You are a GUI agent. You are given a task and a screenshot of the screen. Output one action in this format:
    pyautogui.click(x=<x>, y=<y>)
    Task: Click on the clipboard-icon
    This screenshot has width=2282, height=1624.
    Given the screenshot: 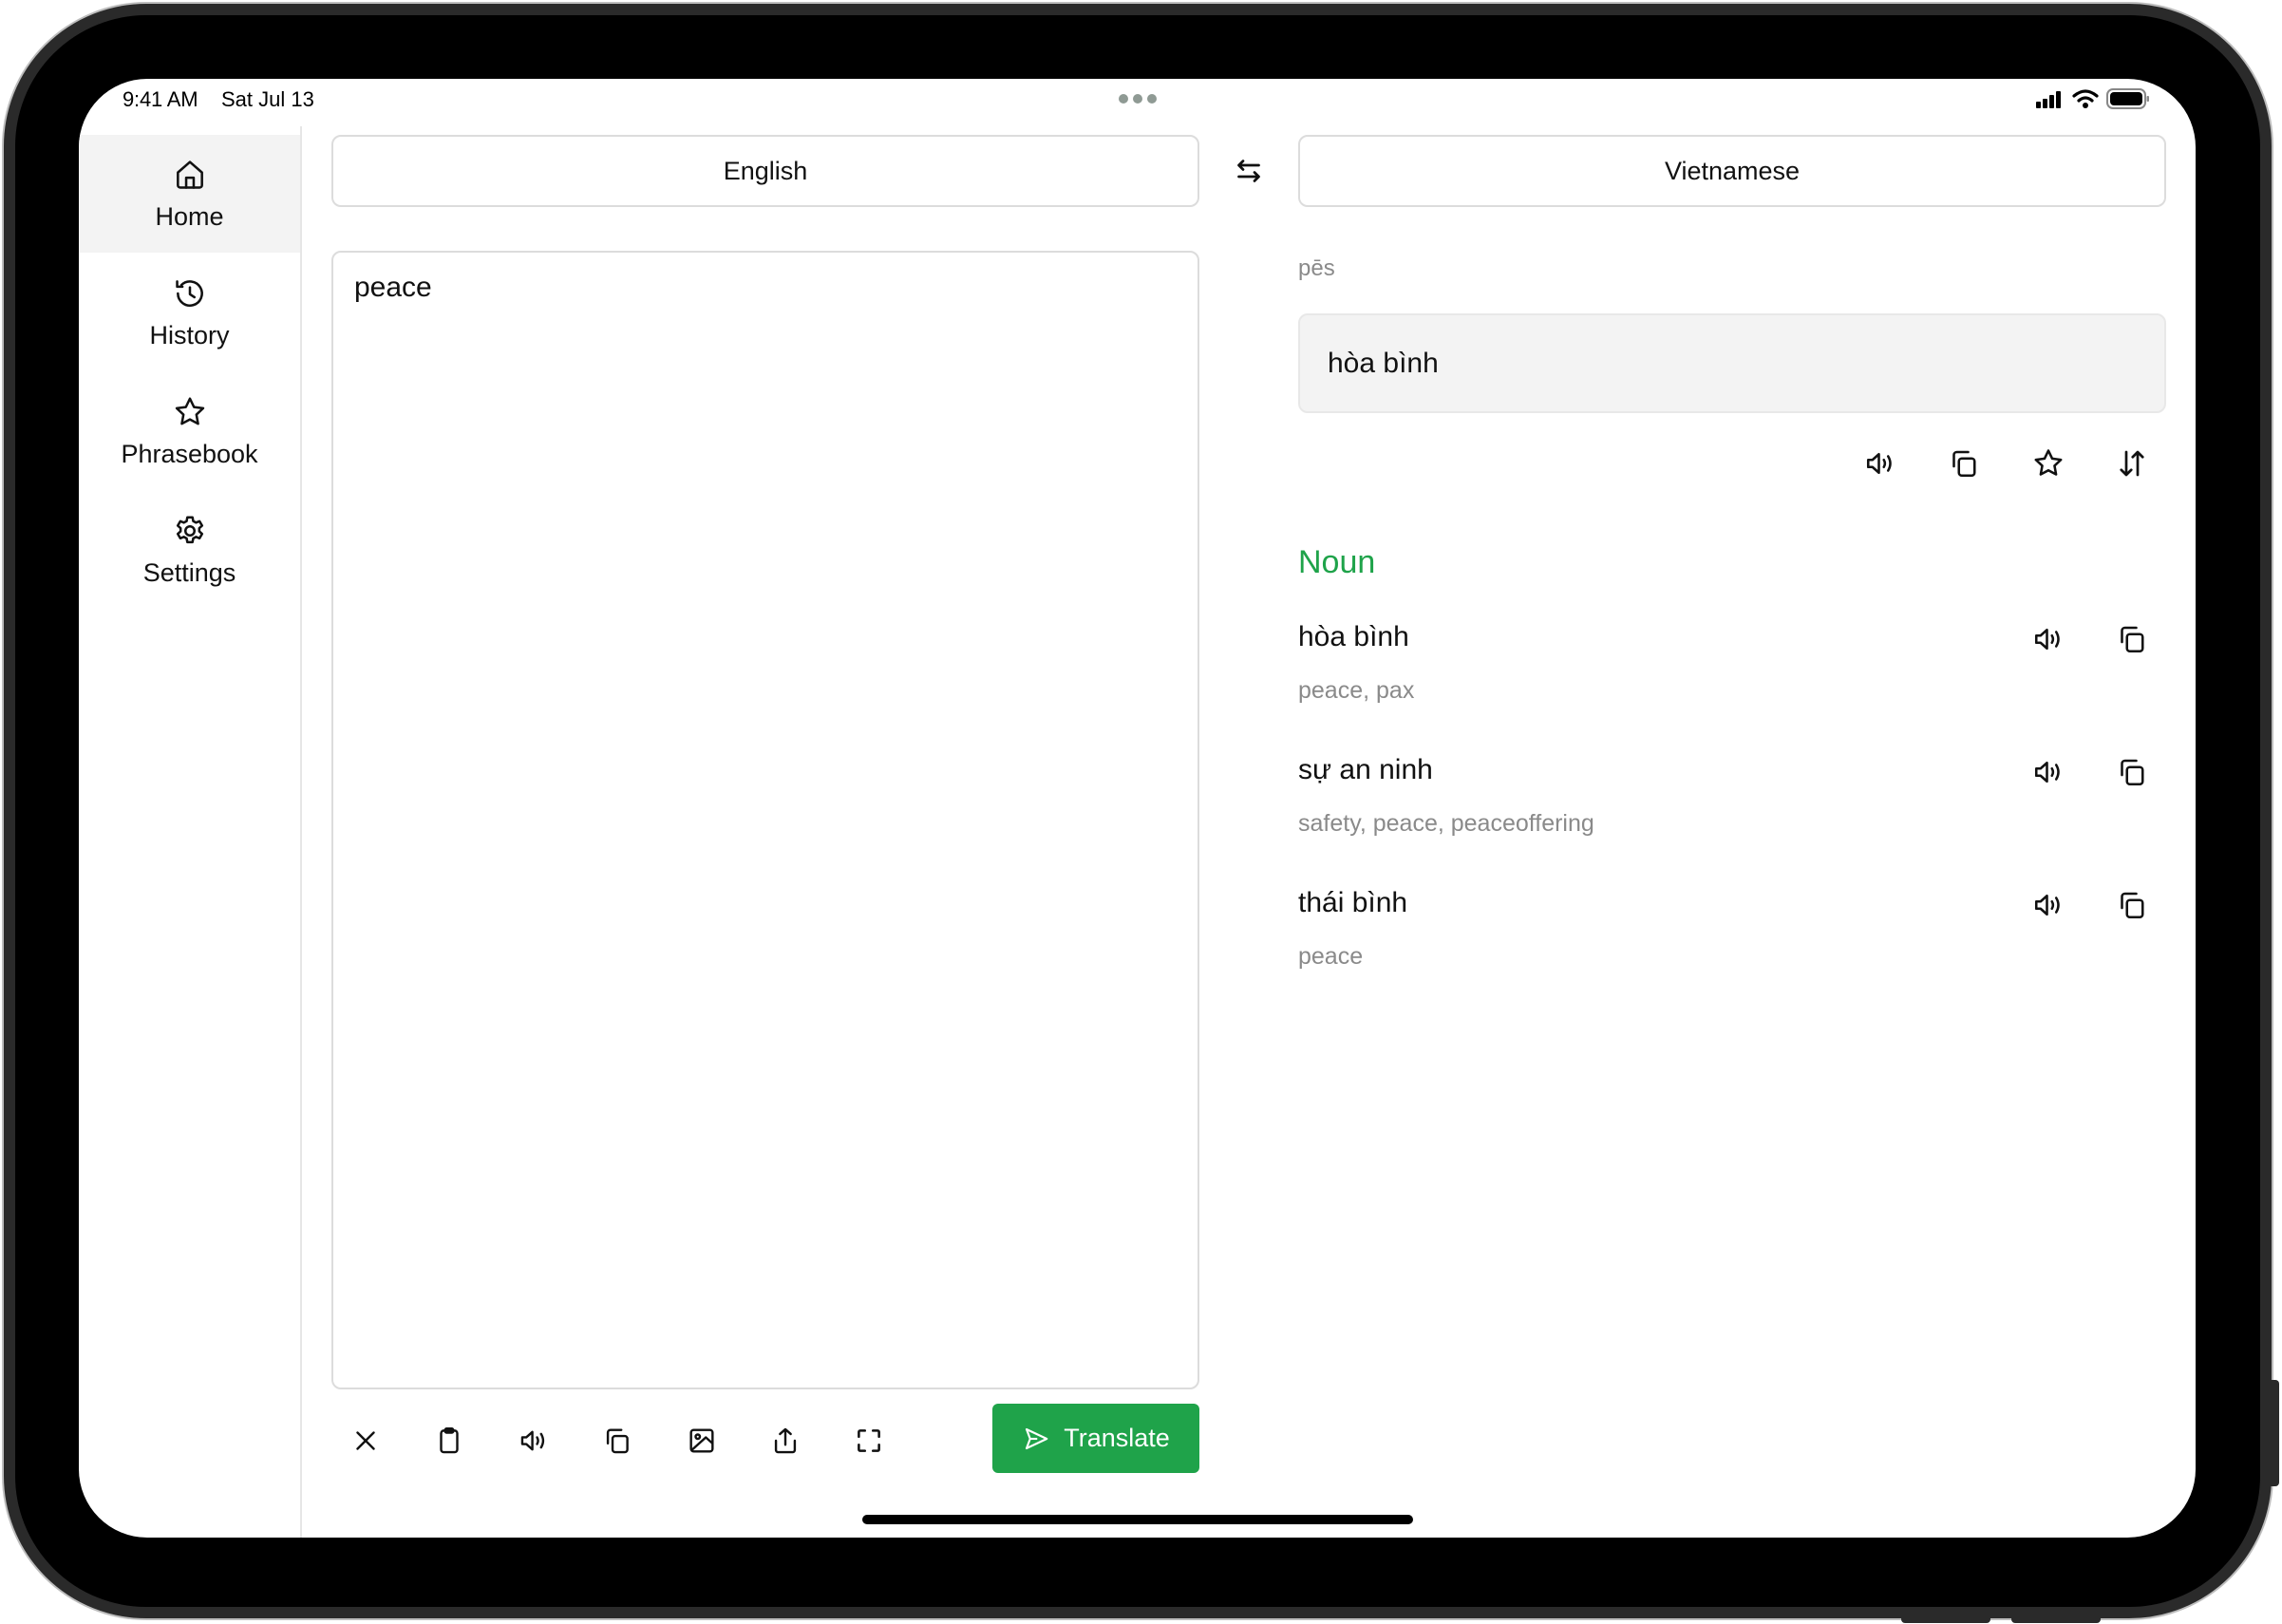 What is the action you would take?
    pyautogui.click(x=449, y=1440)
    